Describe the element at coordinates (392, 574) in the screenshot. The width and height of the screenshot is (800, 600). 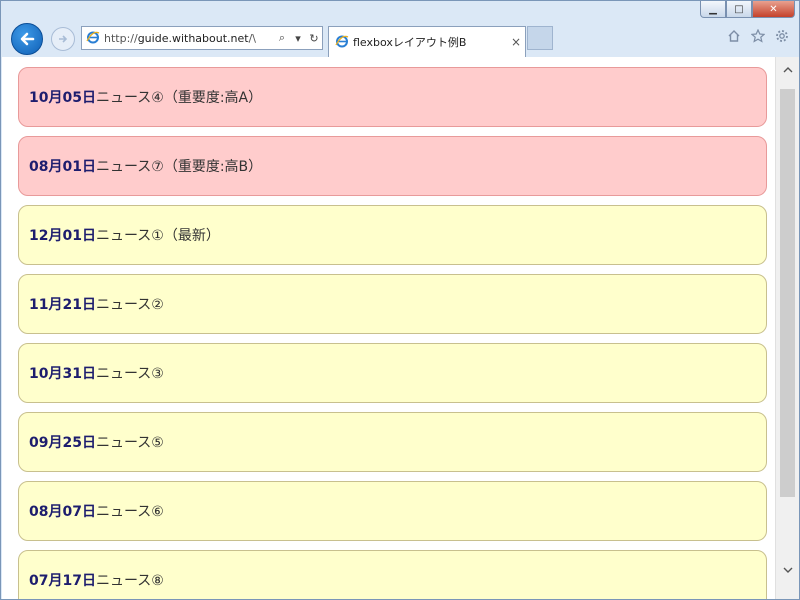
I see `news-item: 07月17日 ニュース⑧` at that location.